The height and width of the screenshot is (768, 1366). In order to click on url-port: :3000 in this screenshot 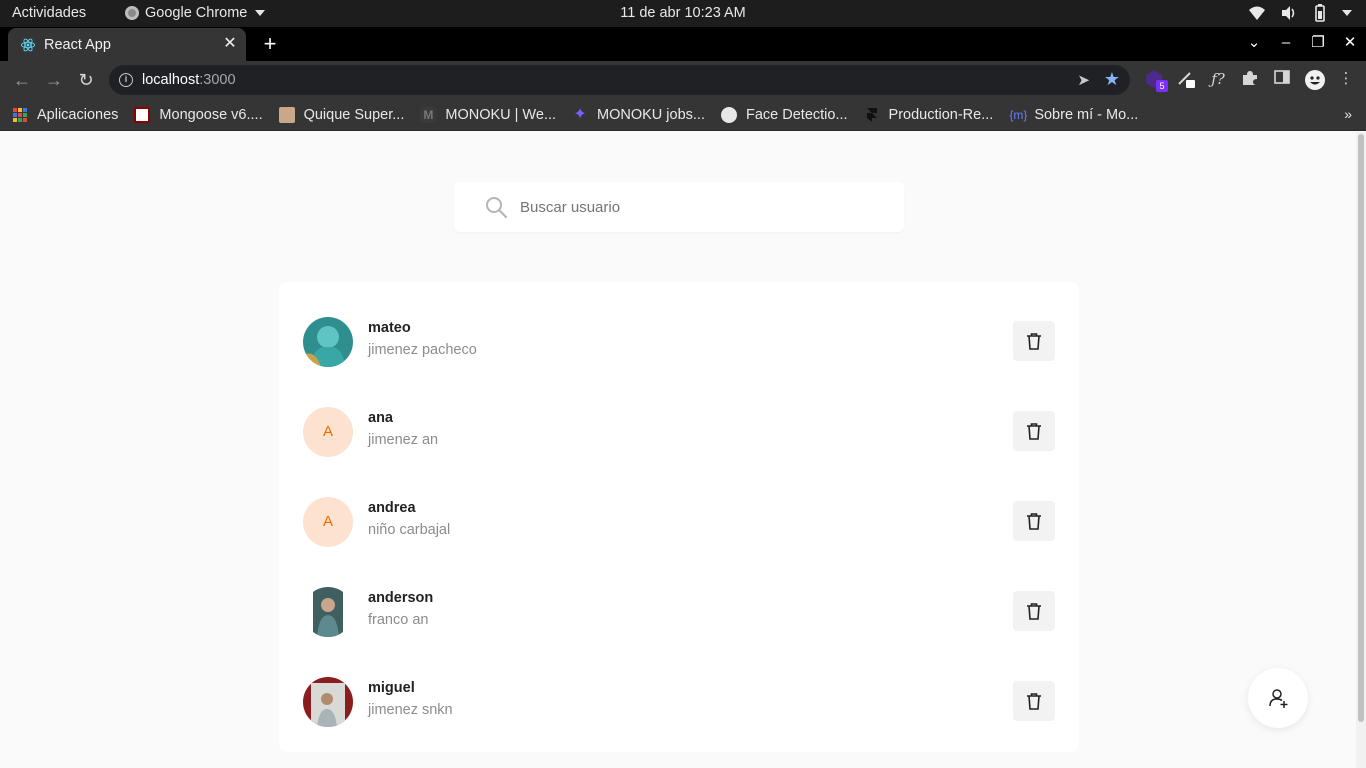, I will do `click(217, 80)`.